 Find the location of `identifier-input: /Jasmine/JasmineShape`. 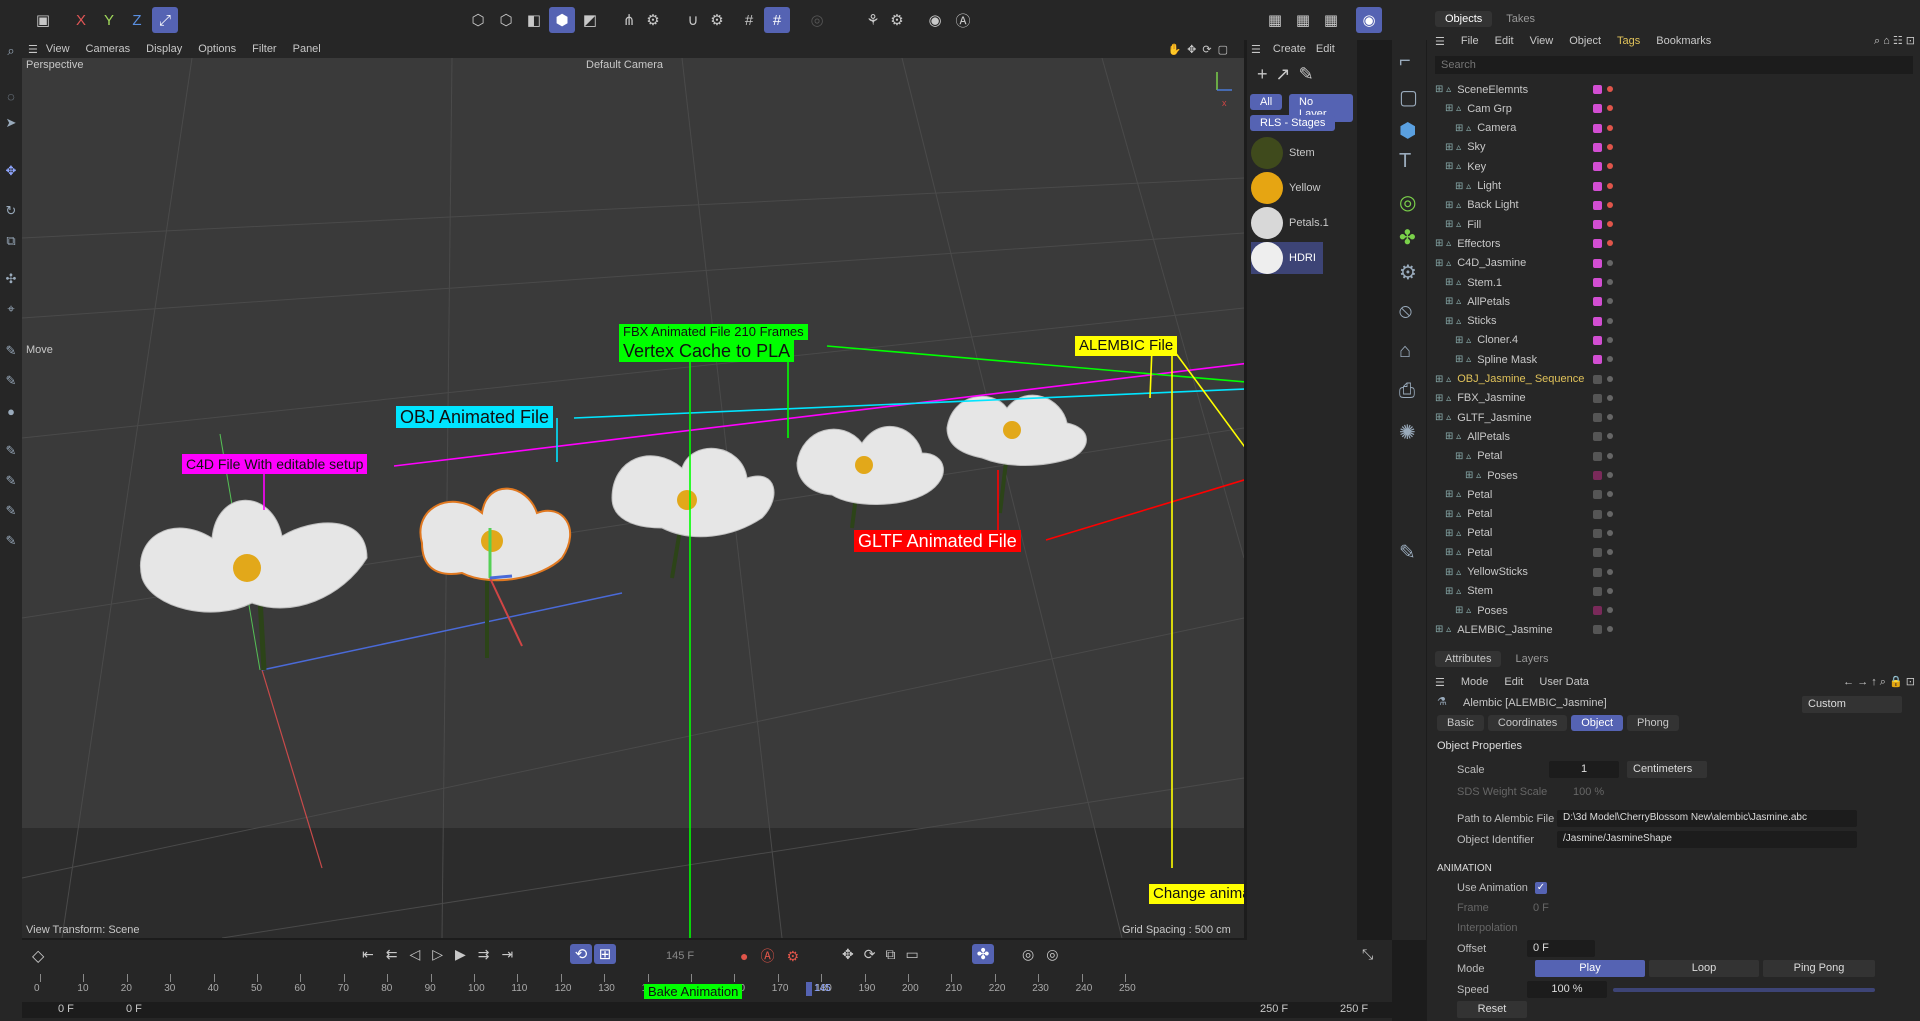

identifier-input: /Jasmine/JasmineShape is located at coordinates (1707, 839).